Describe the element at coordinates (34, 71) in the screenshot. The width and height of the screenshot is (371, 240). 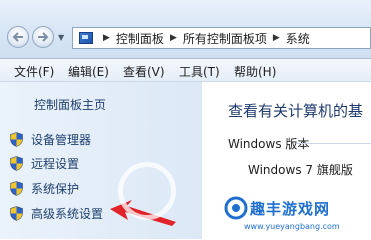
I see `menu-file: 文件(F)` at that location.